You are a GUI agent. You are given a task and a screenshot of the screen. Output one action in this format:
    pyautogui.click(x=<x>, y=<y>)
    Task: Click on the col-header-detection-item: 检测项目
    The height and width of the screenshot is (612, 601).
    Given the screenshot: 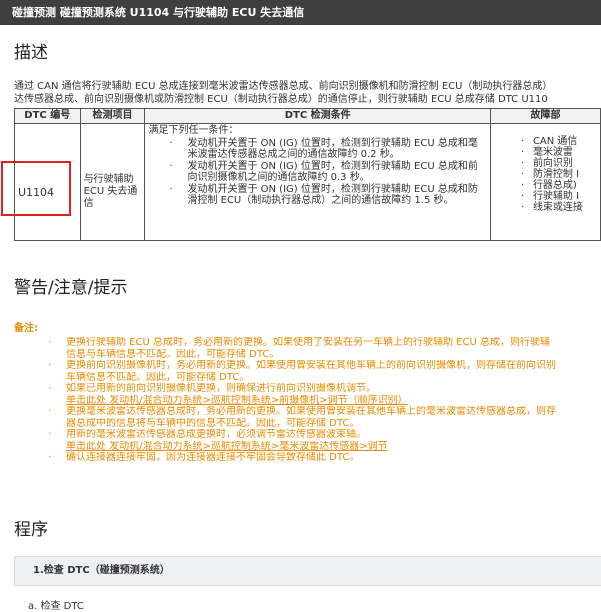 What is the action you would take?
    pyautogui.click(x=112, y=116)
    